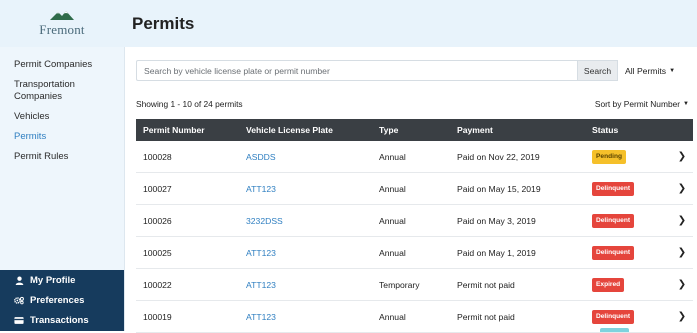 Image resolution: width=697 pixels, height=333 pixels. Describe the element at coordinates (62, 91) in the screenshot. I see `sidebar-item-transportation-companies: Transportation Companies` at that location.